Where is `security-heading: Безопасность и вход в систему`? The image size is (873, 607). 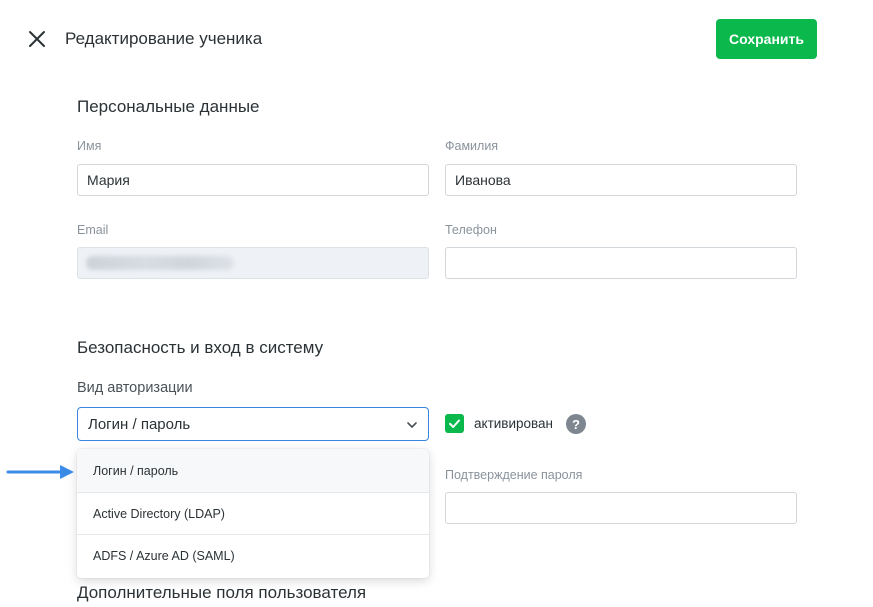
security-heading: Безопасность и вход в систему is located at coordinates (200, 347).